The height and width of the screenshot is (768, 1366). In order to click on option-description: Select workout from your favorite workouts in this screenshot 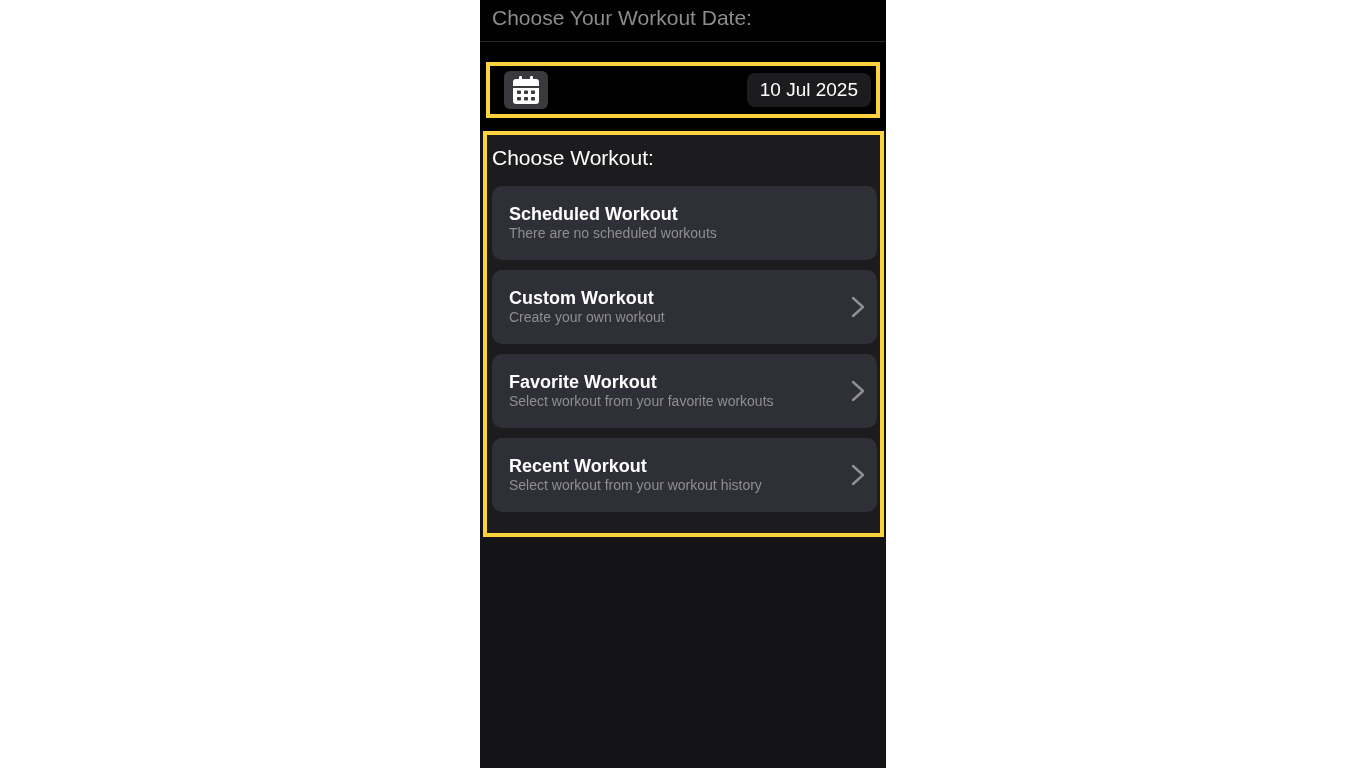, I will do `click(641, 401)`.